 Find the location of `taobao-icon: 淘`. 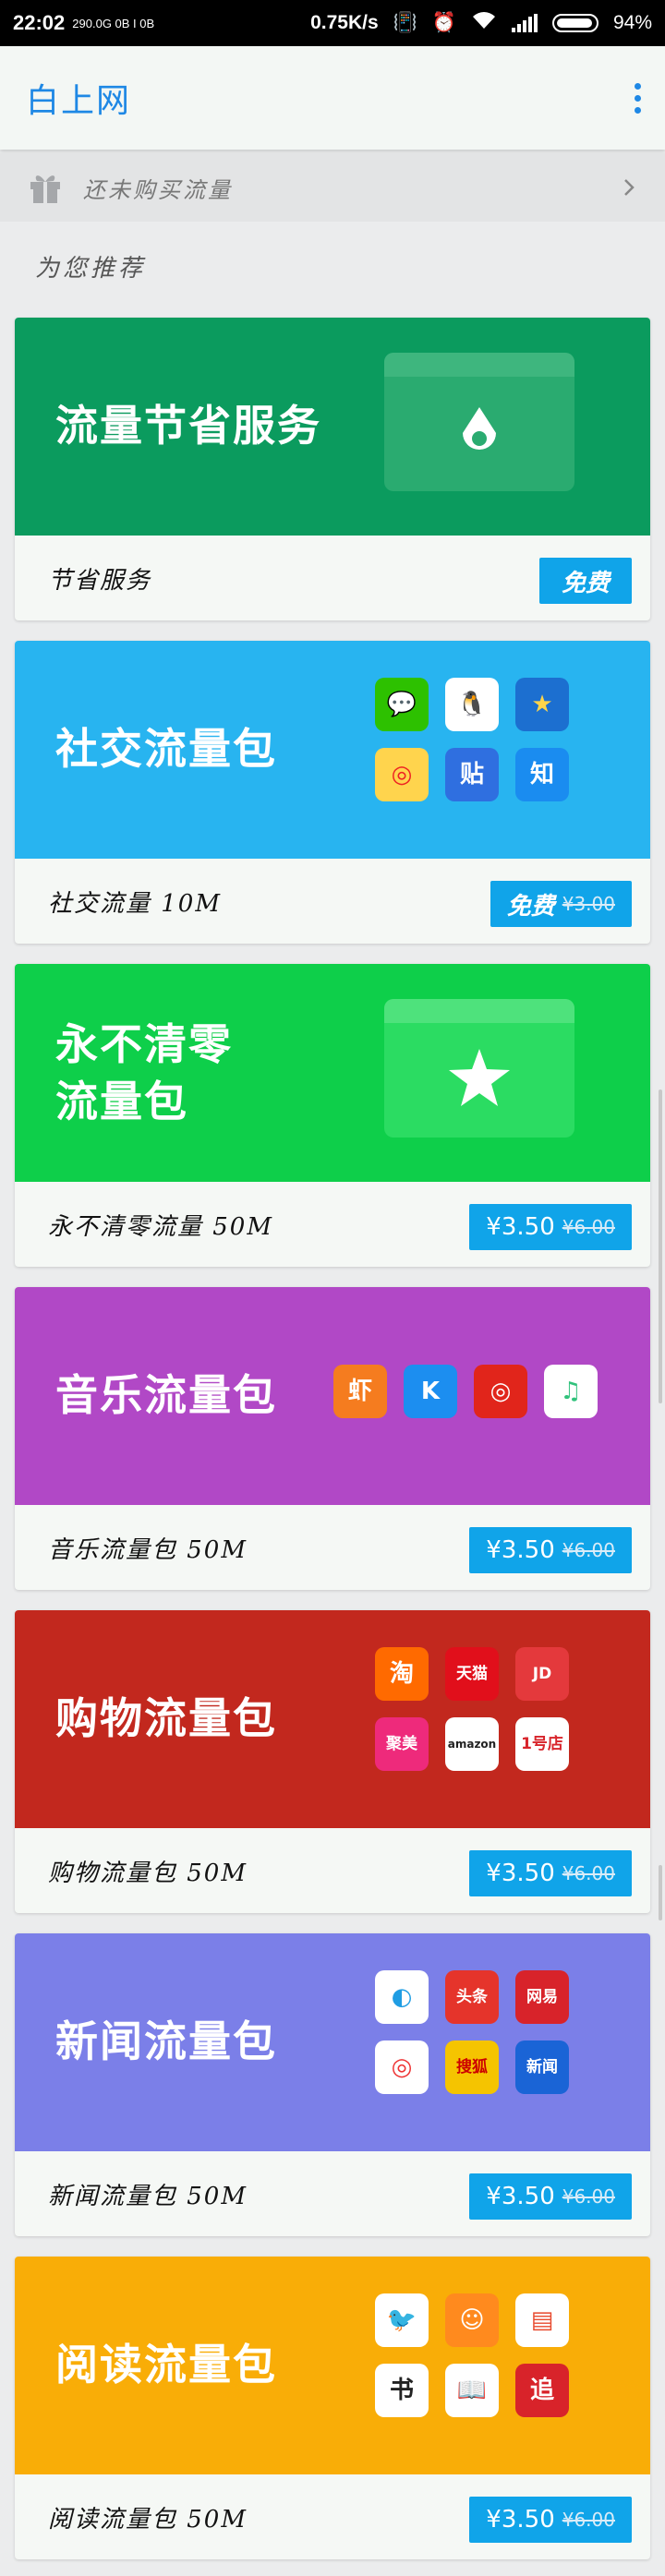

taobao-icon: 淘 is located at coordinates (402, 1674).